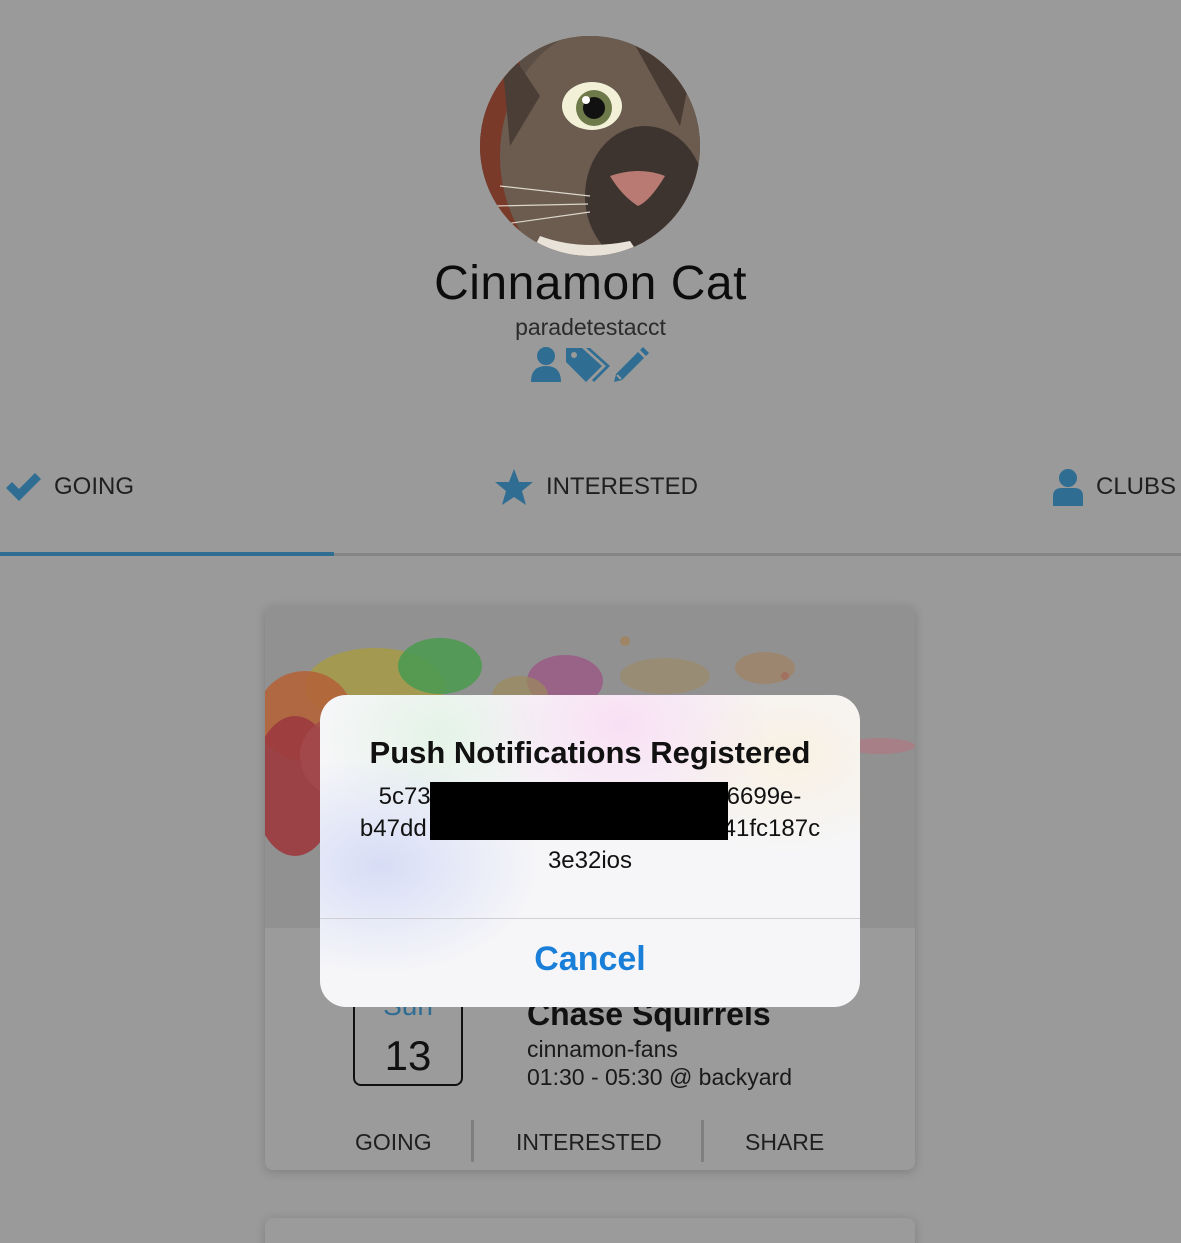 The height and width of the screenshot is (1243, 1181). What do you see at coordinates (602, 1049) in the screenshot?
I see `event-club: cinnamon-fans` at bounding box center [602, 1049].